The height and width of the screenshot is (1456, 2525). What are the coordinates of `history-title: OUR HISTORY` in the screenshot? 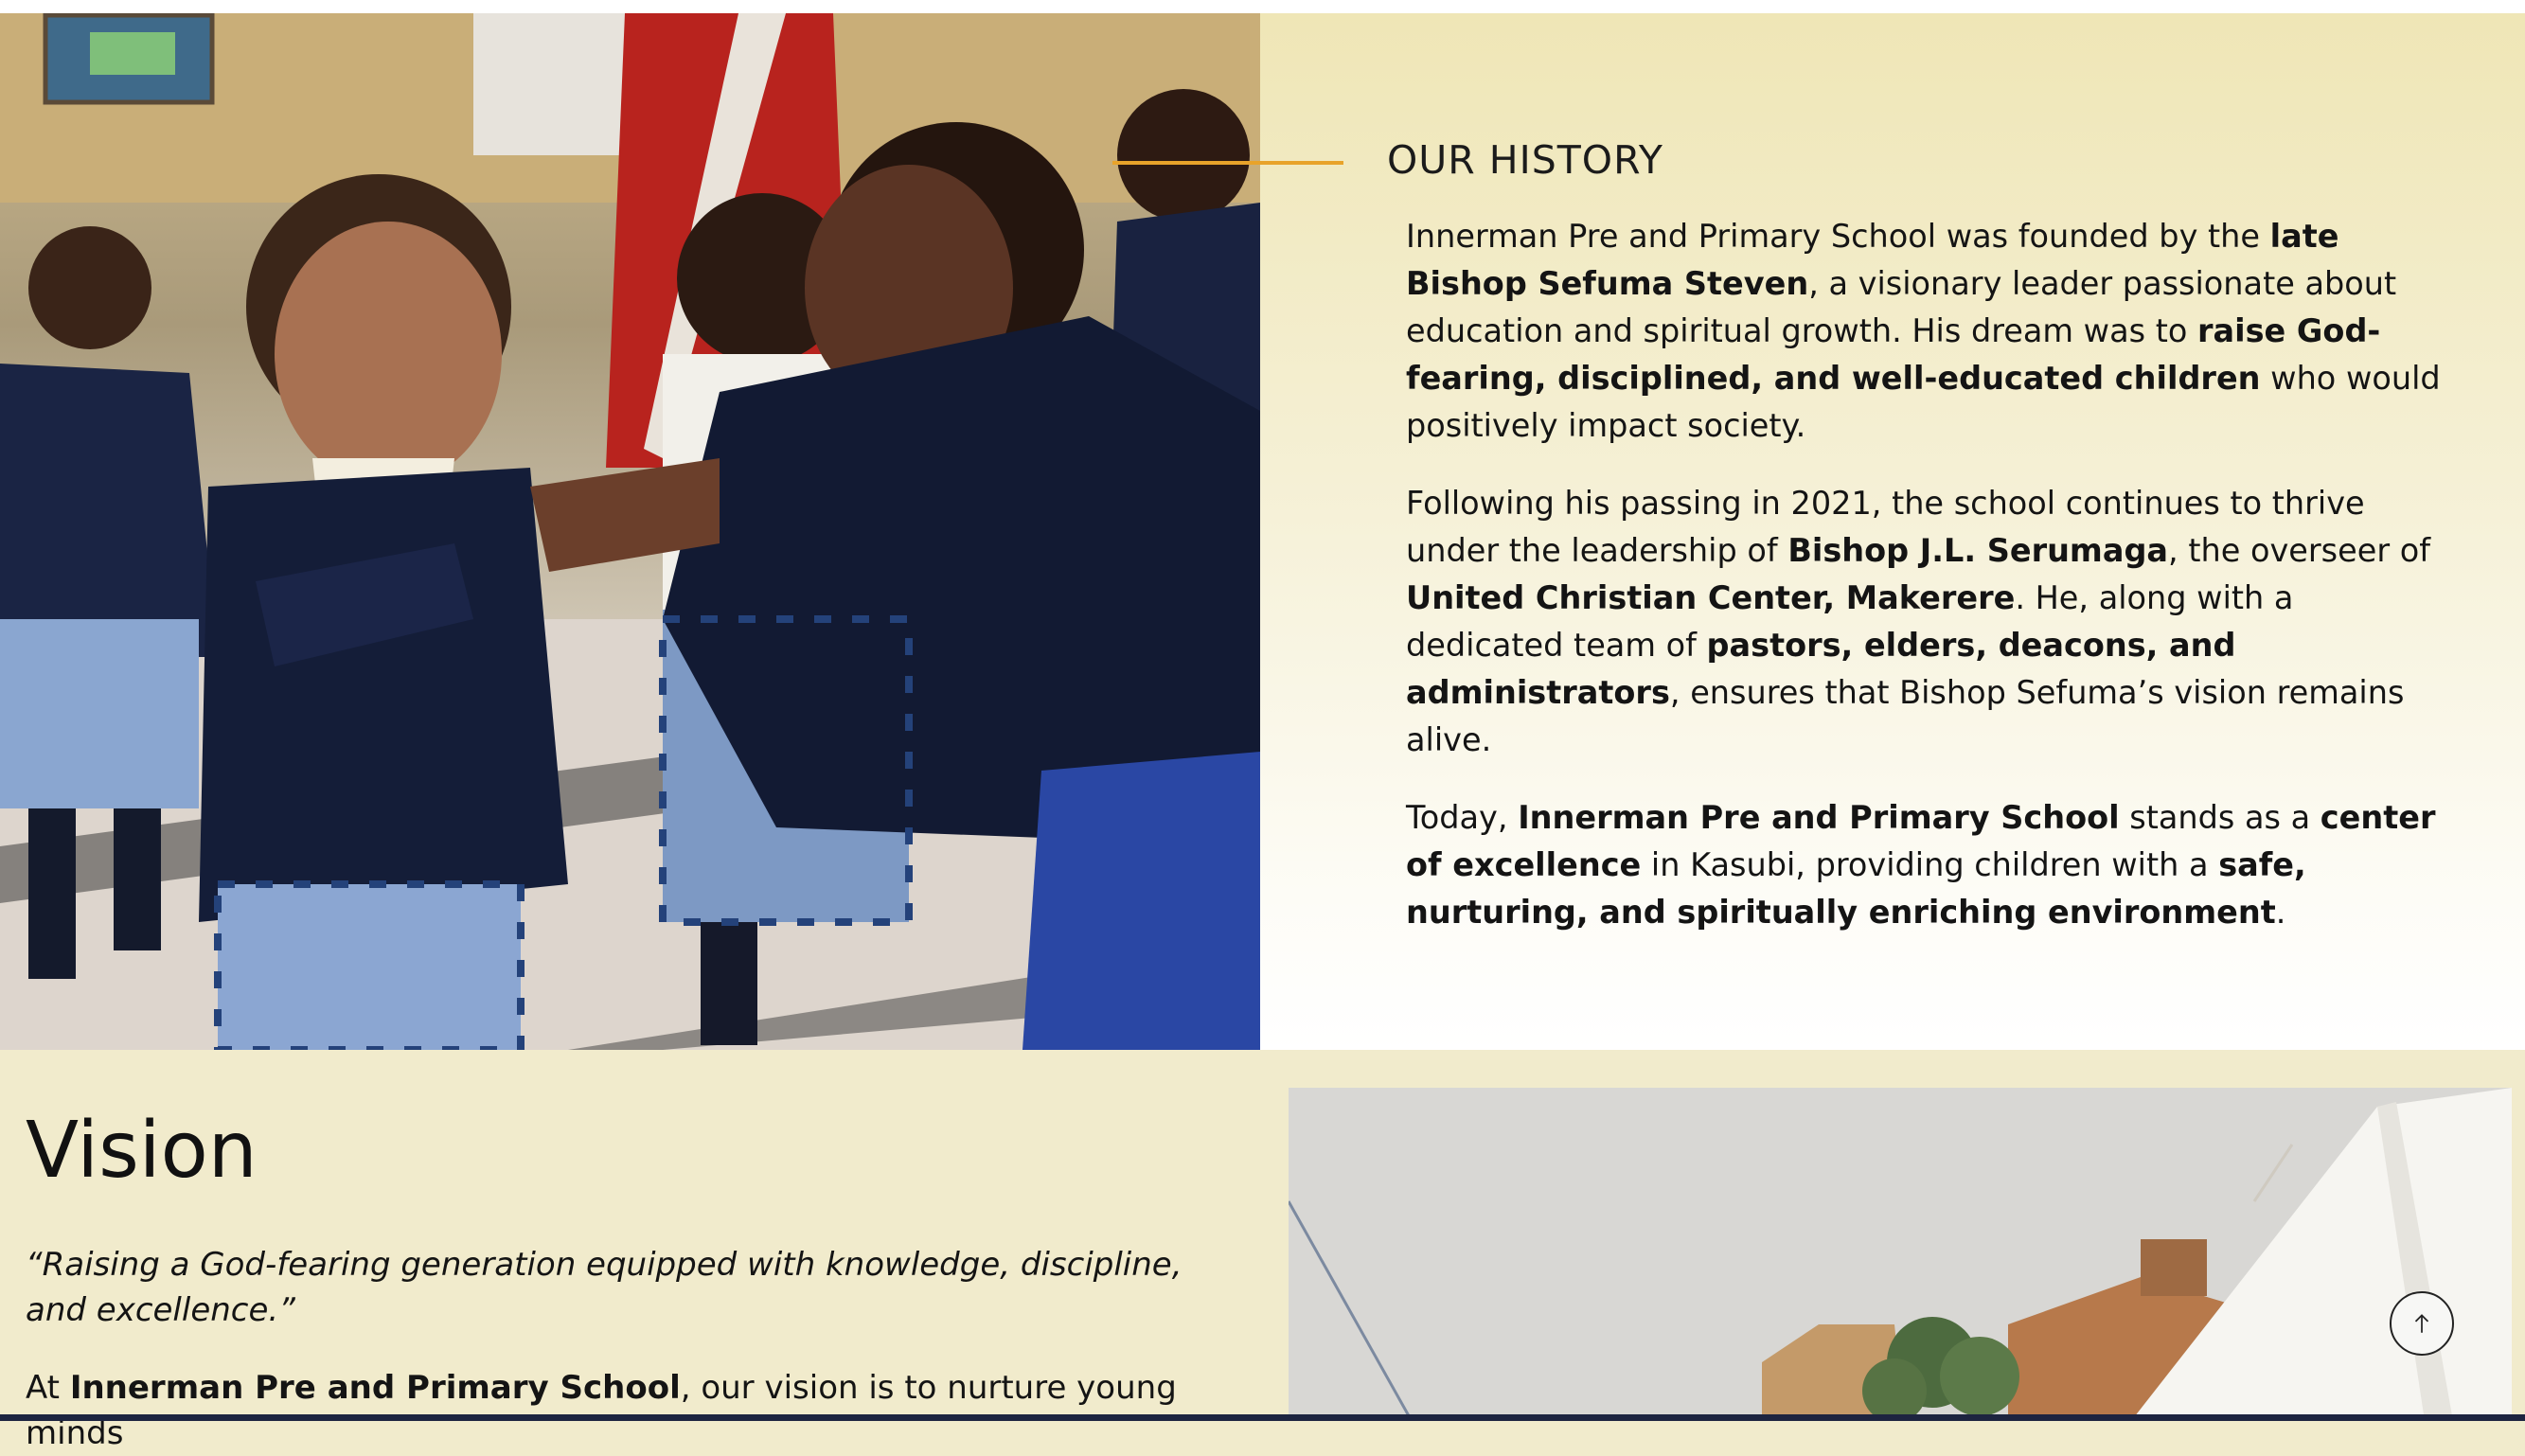 It's located at (1525, 160).